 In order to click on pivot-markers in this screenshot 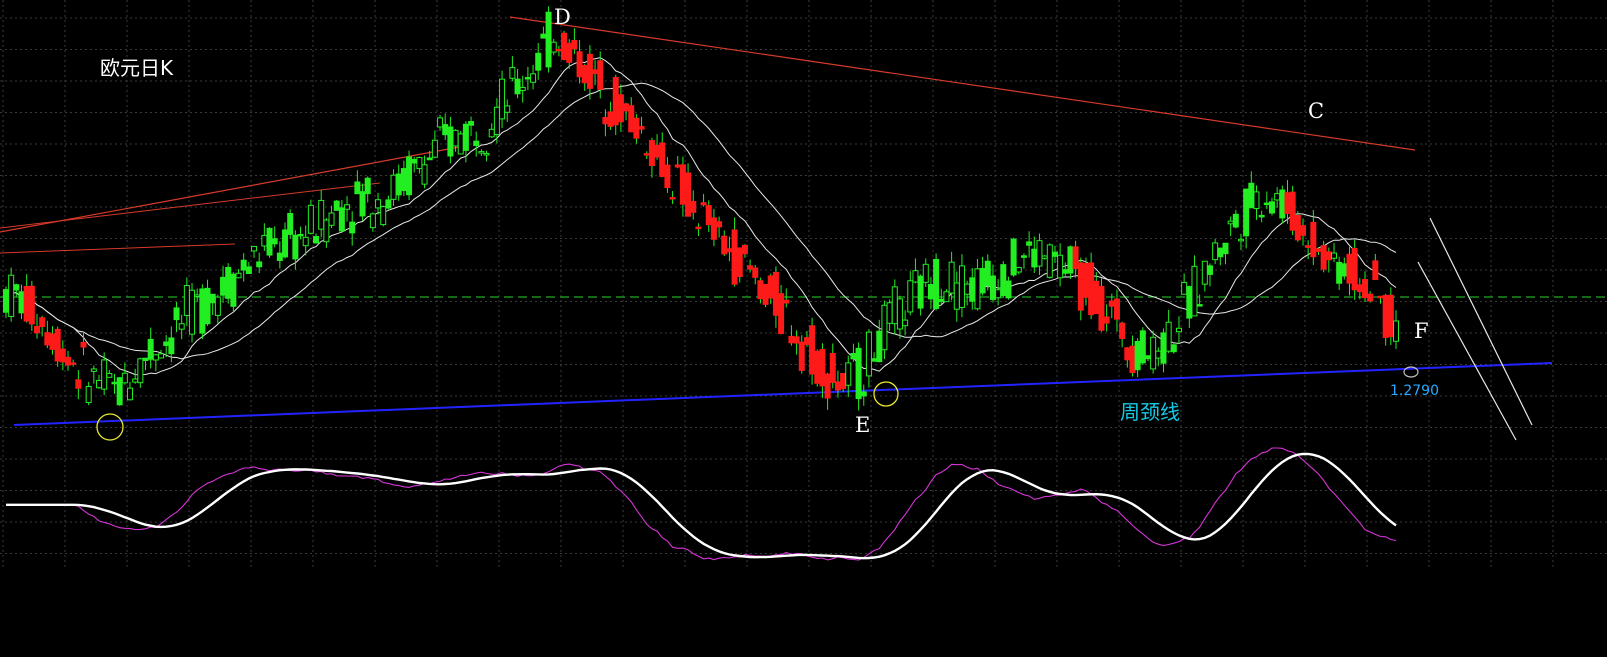, I will do `click(757, 403)`.